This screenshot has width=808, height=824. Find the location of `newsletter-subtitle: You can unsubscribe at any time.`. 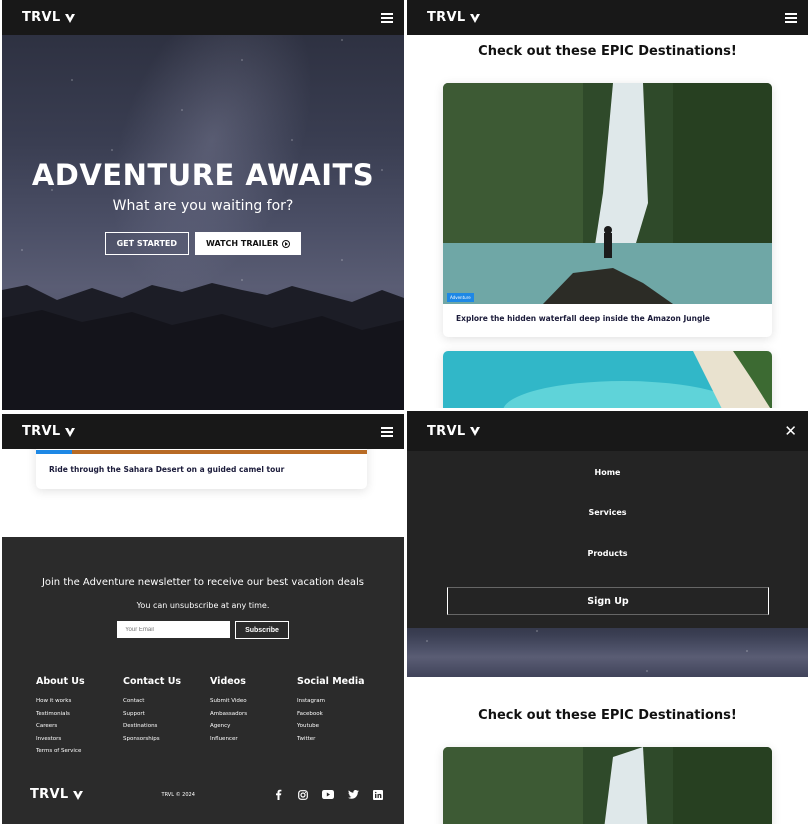

newsletter-subtitle: You can unsubscribe at any time. is located at coordinates (203, 605).